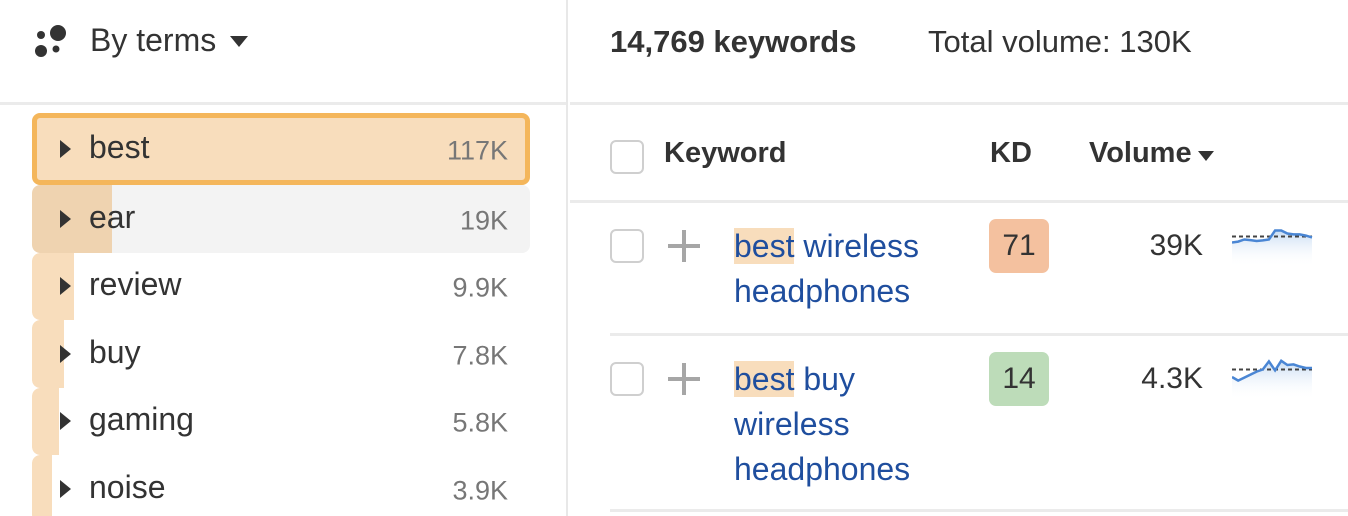  Describe the element at coordinates (480, 490) in the screenshot. I see `term-count: 3.9K` at that location.